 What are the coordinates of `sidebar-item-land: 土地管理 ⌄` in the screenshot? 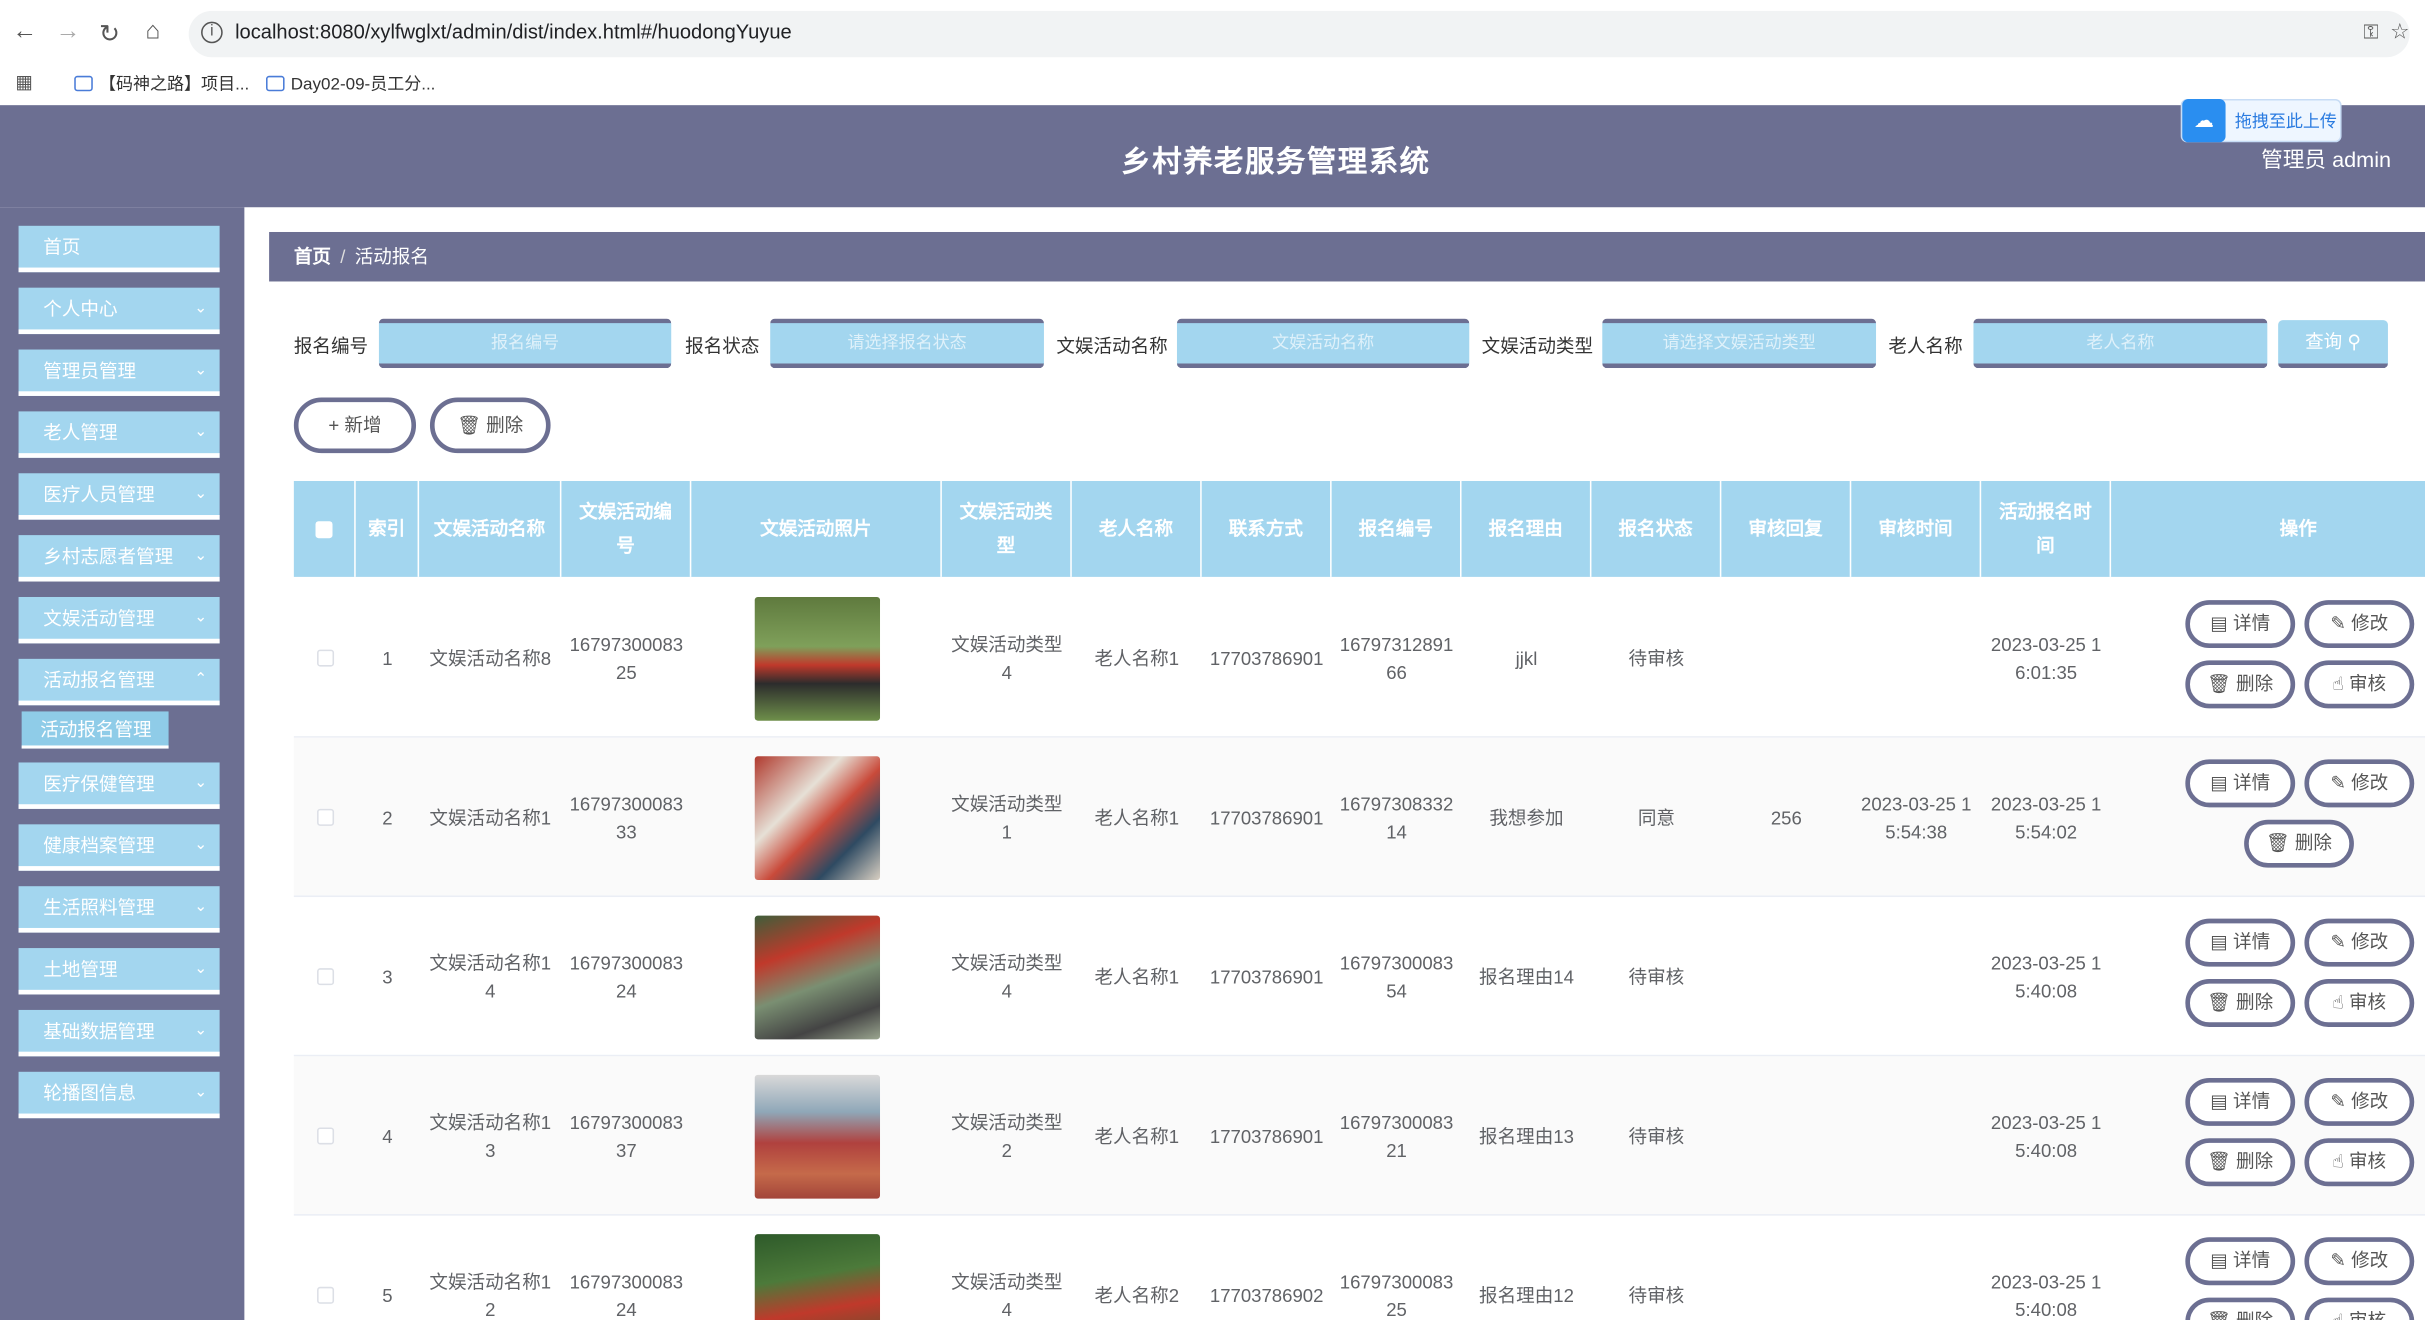 It's located at (119, 971).